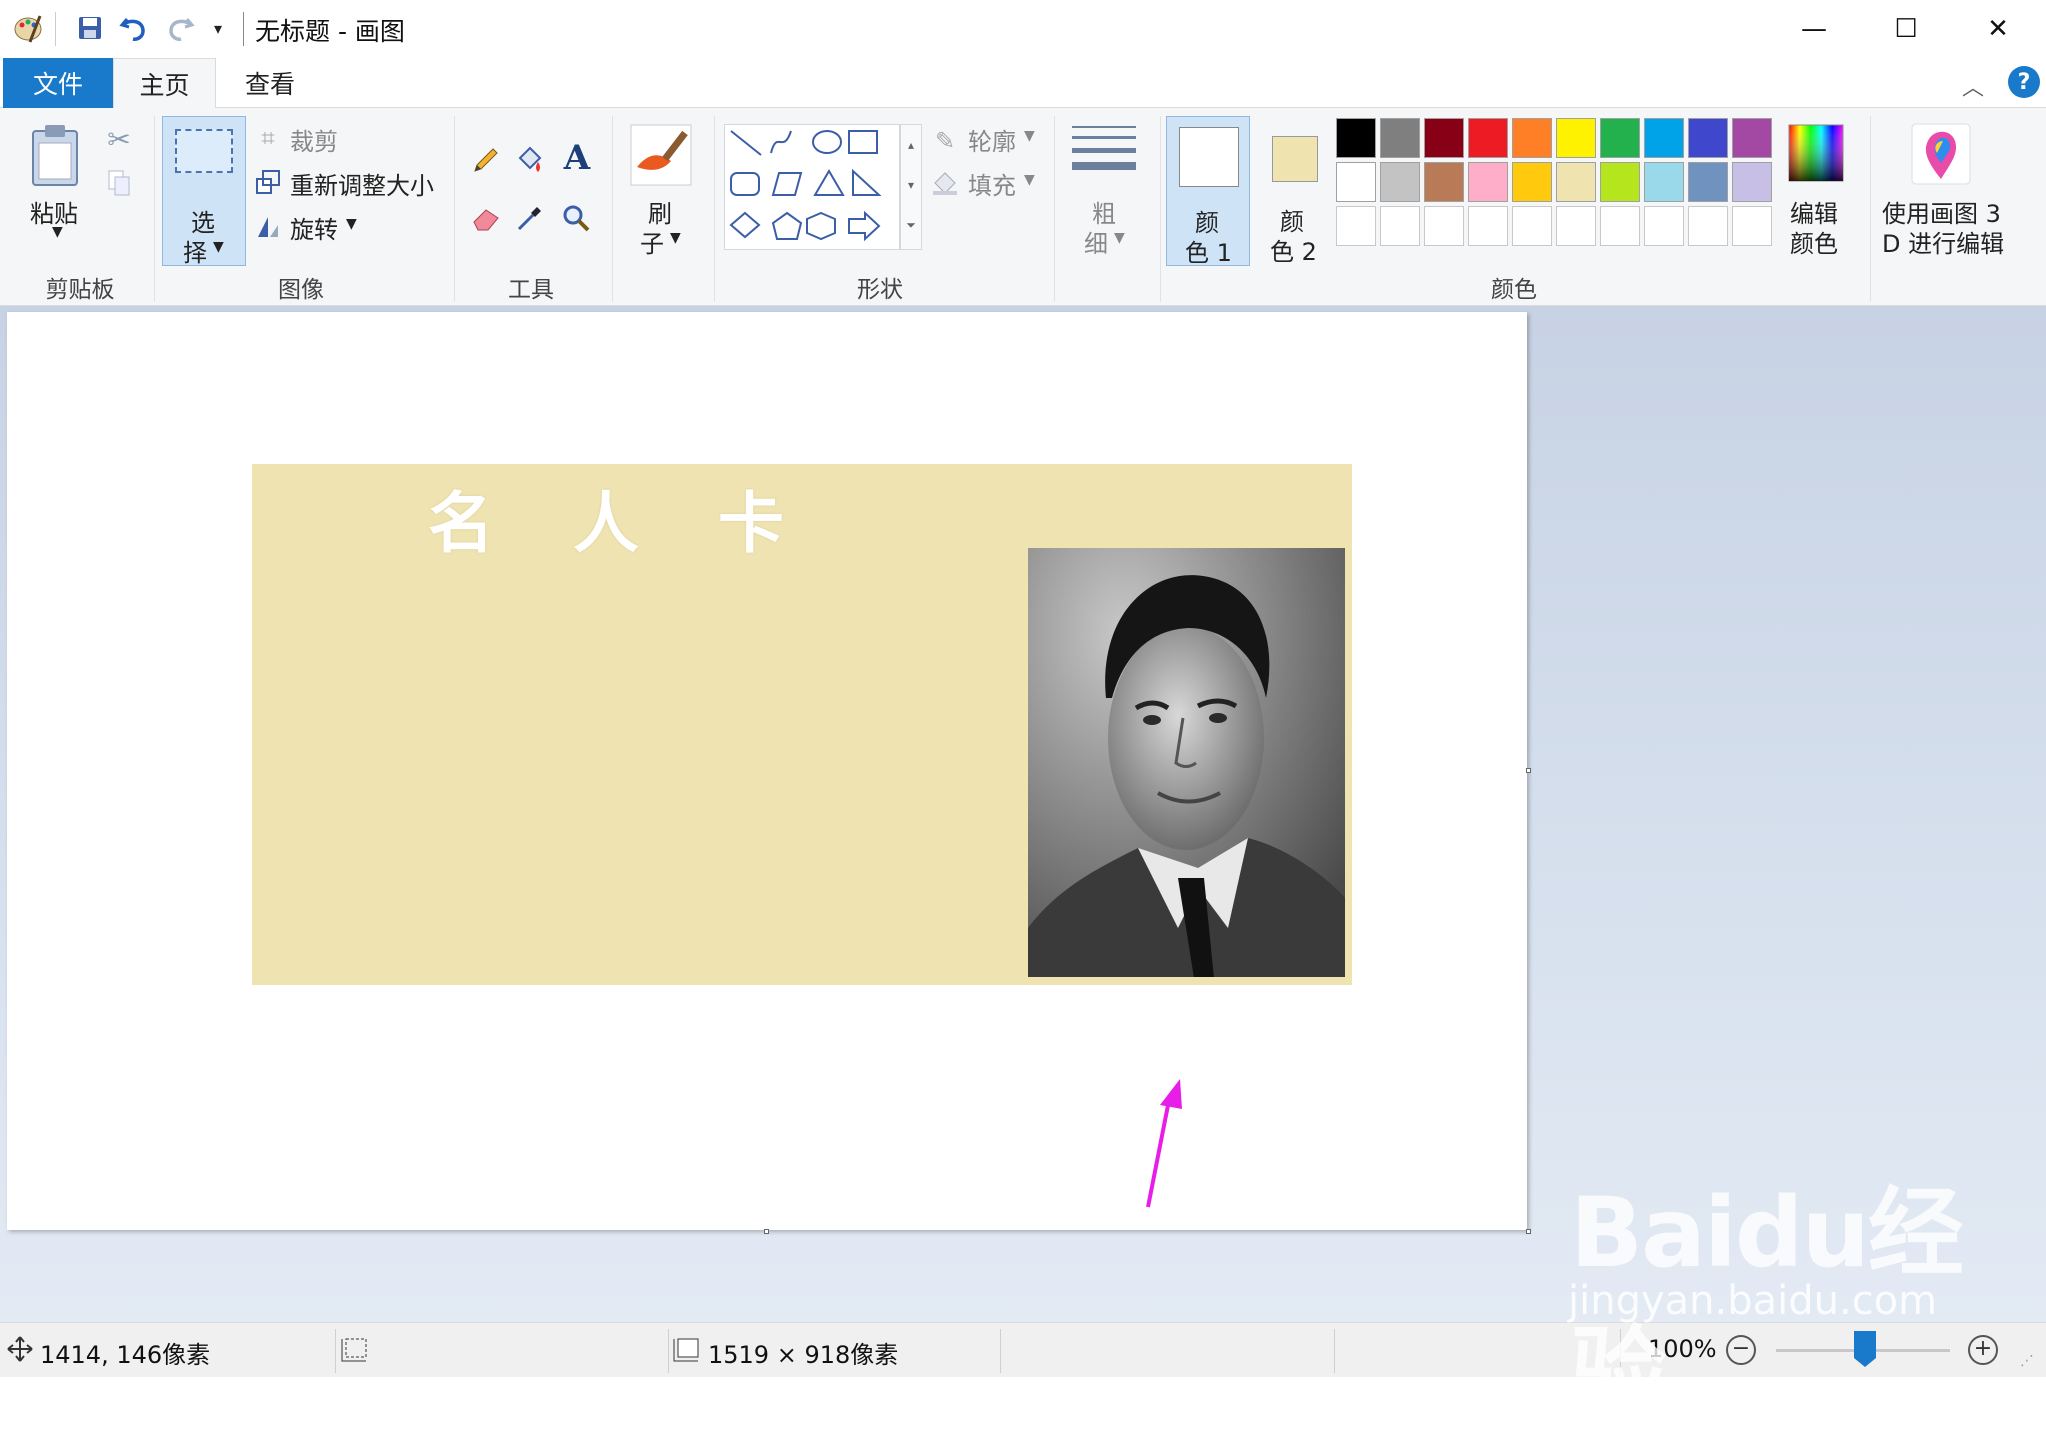 The height and width of the screenshot is (1433, 2046). What do you see at coordinates (57, 232) in the screenshot?
I see `paste-dropdown-icon: ▼` at bounding box center [57, 232].